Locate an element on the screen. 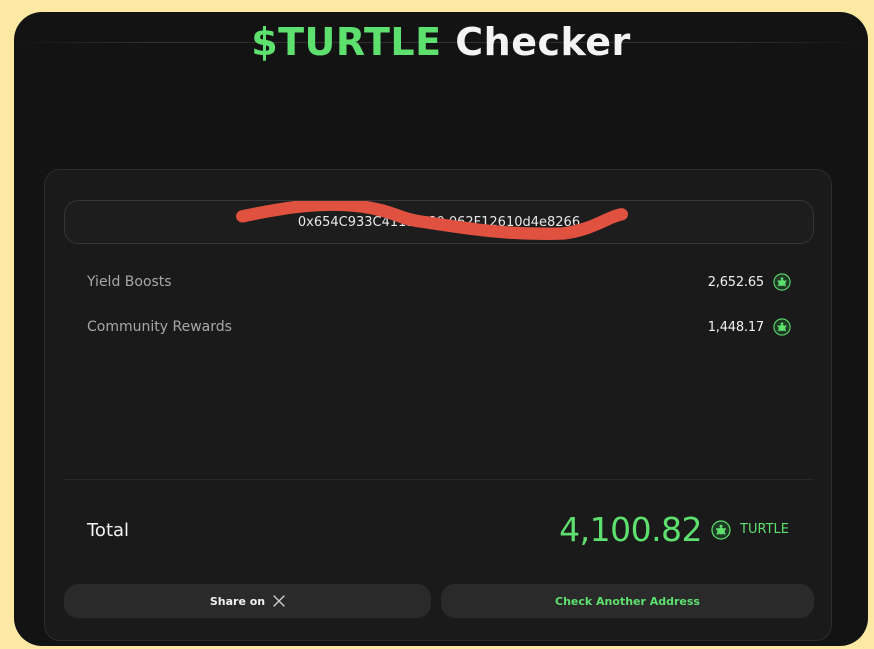 Image resolution: width=874 pixels, height=649 pixels. total-label: Total is located at coordinates (108, 530).